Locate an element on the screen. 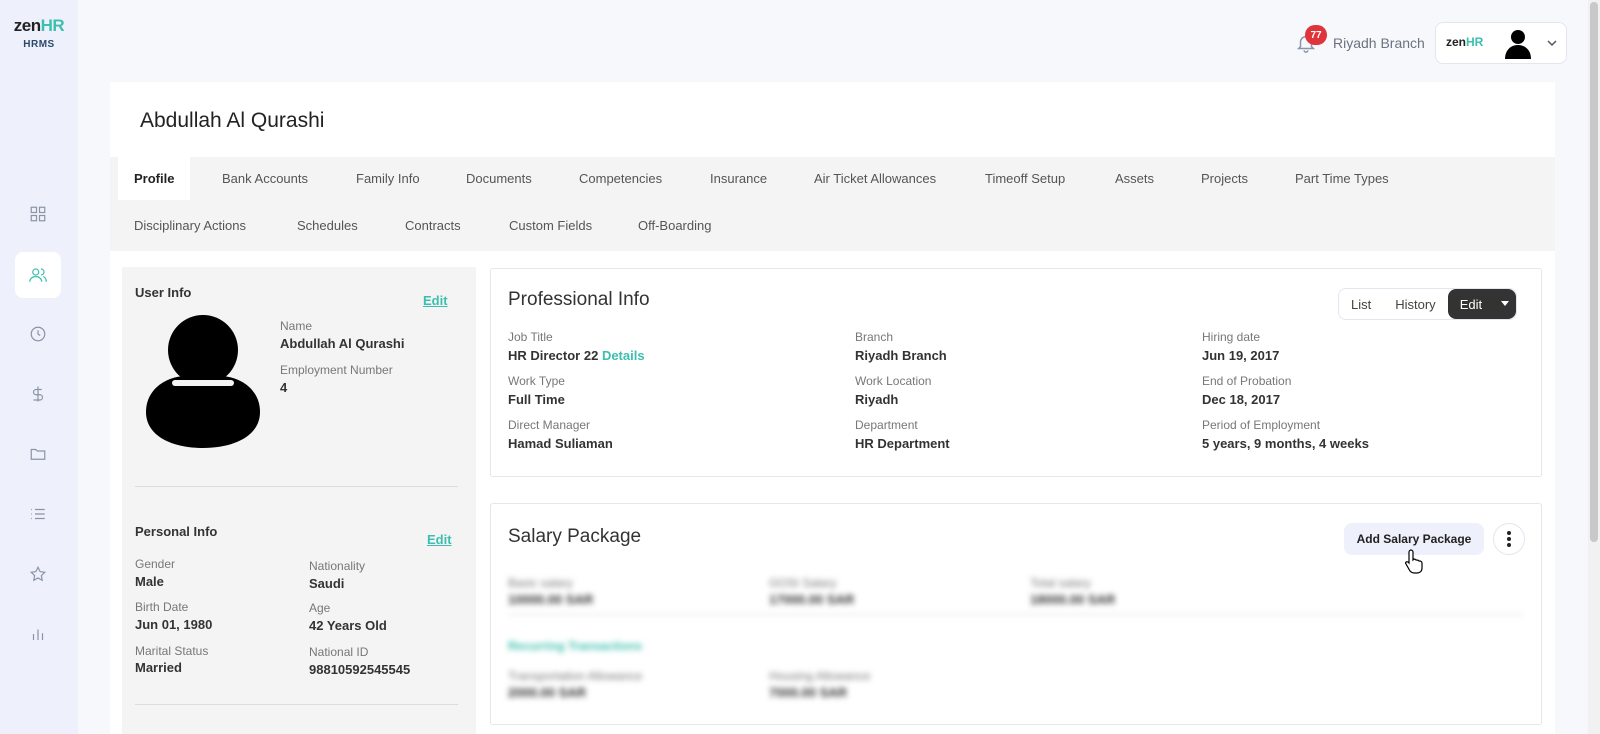  sidebar-item-payroll is located at coordinates (38, 394).